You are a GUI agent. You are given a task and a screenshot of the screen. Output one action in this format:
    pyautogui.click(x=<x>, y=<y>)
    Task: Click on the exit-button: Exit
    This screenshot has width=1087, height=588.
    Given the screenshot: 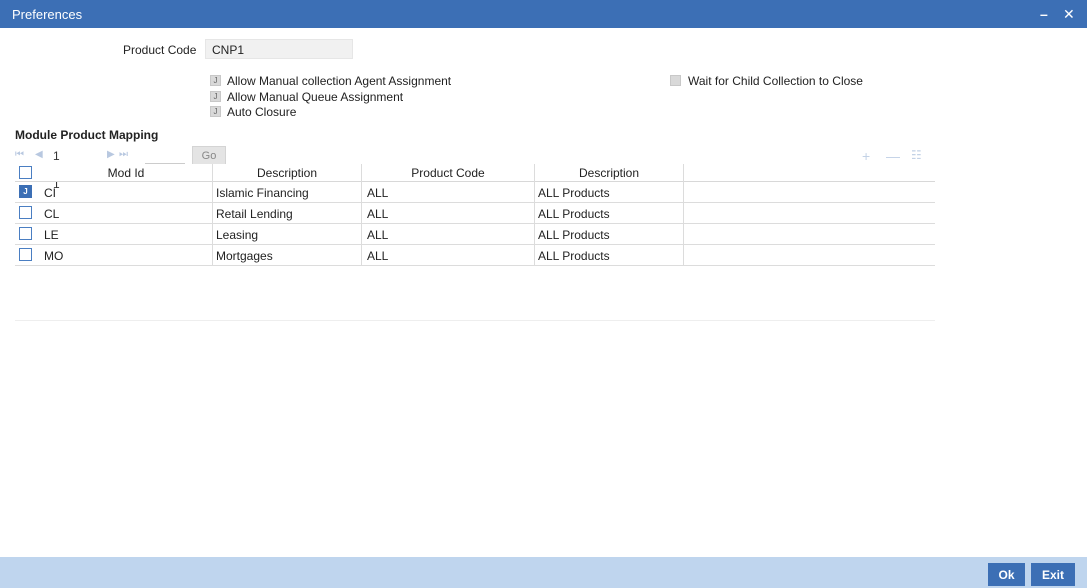 What is the action you would take?
    pyautogui.click(x=1053, y=574)
    